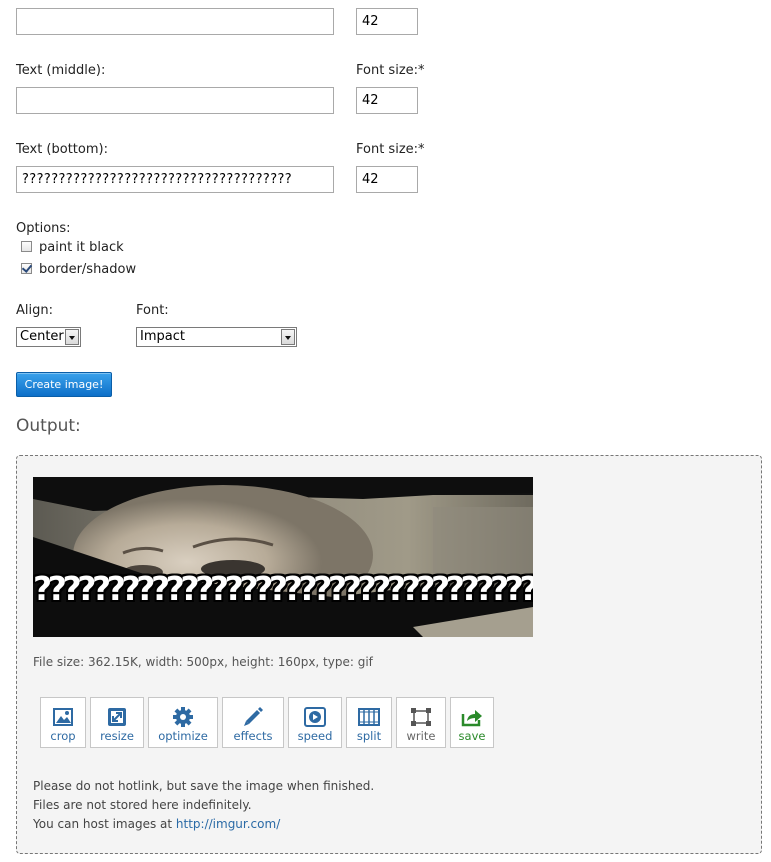 The width and height of the screenshot is (771, 862). Describe the element at coordinates (63, 717) in the screenshot. I see `crop-icon` at that location.